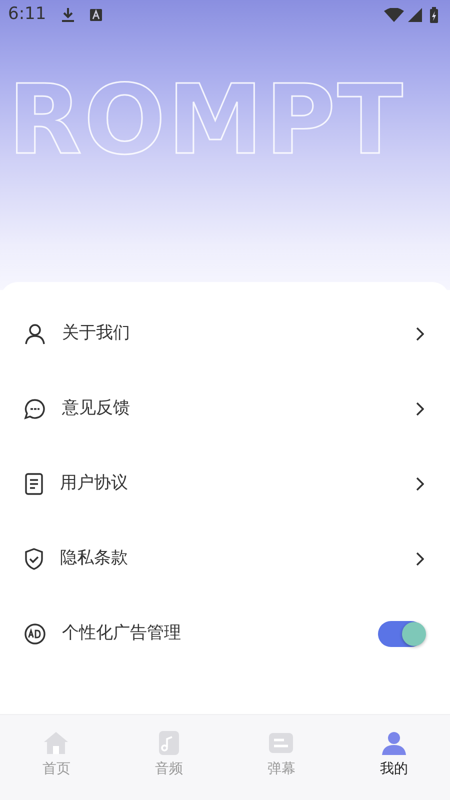  Describe the element at coordinates (394, 757) in the screenshot. I see `nav-tab: 我的` at that location.